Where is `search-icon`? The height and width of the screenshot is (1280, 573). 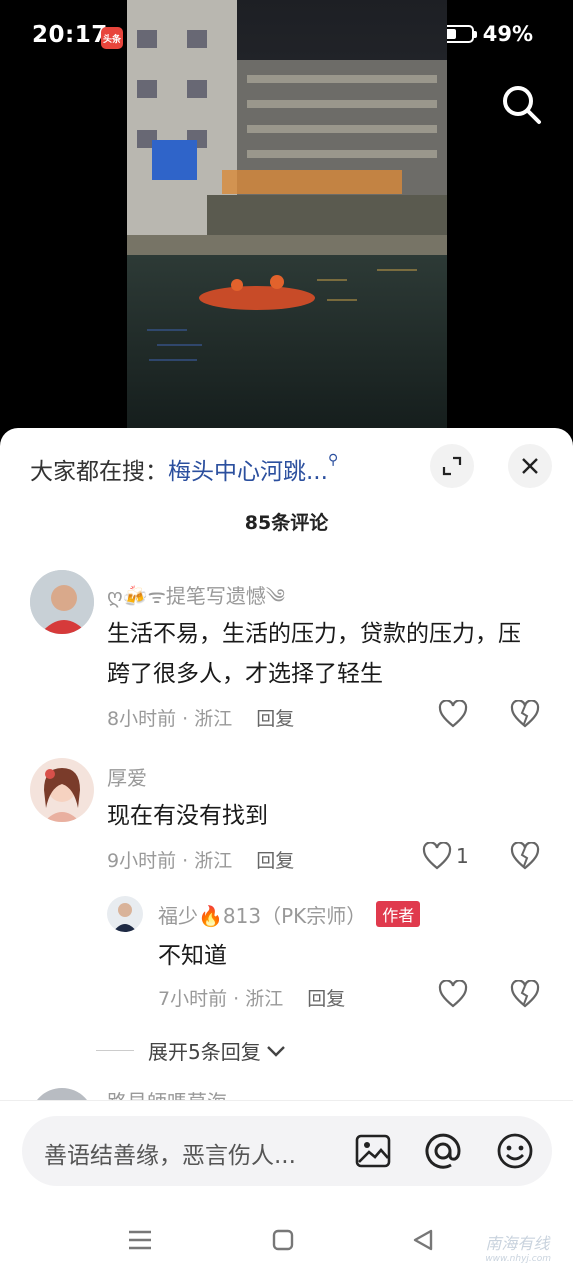 search-icon is located at coordinates (522, 105).